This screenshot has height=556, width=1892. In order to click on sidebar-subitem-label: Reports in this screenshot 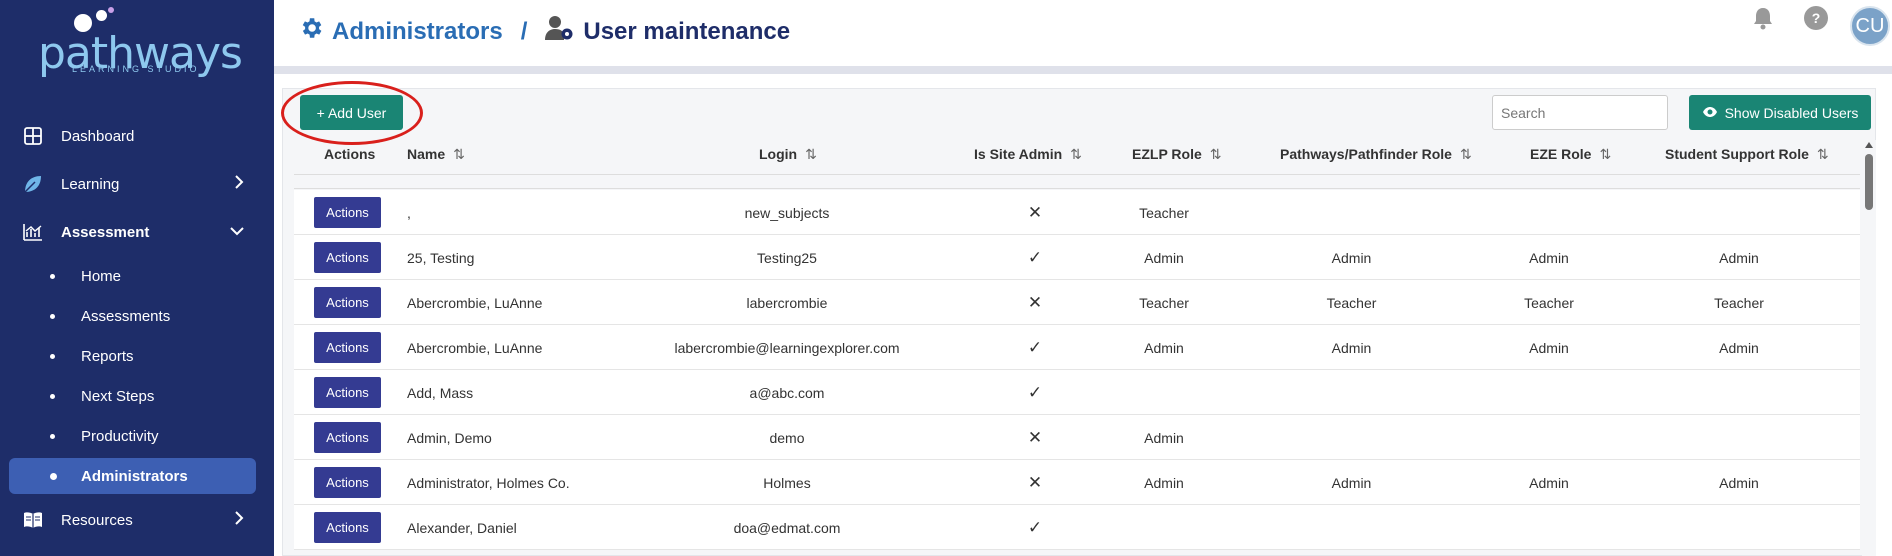, I will do `click(107, 356)`.